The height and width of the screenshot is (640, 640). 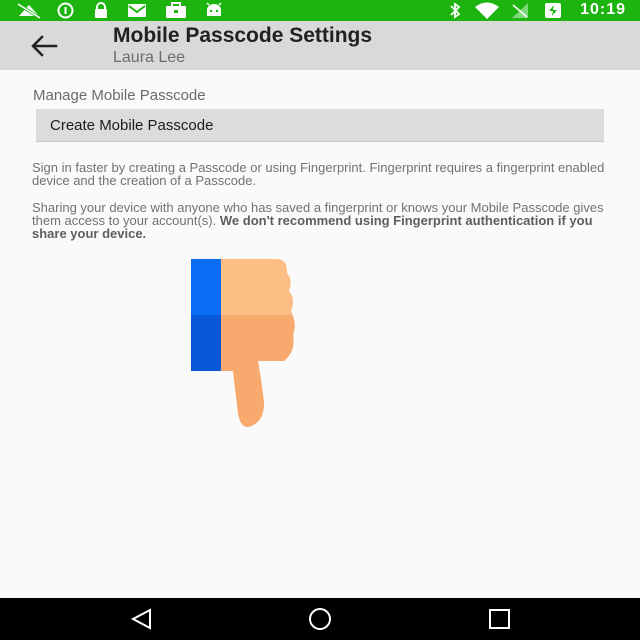 I want to click on briefcase-icon, so click(x=176, y=10).